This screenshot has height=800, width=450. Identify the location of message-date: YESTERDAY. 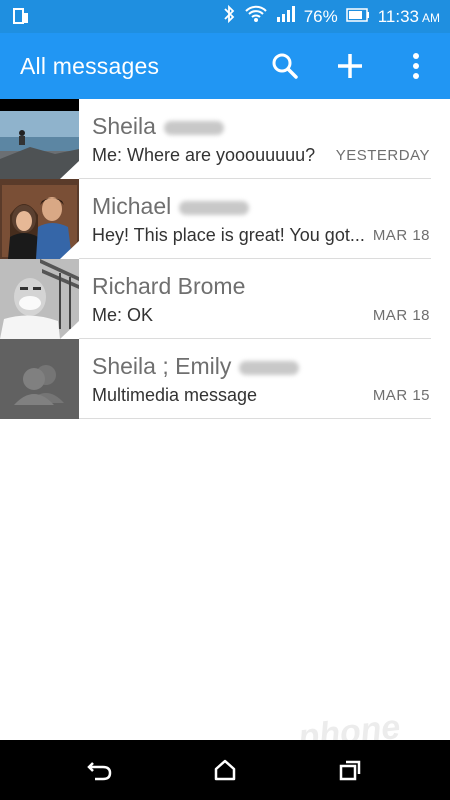
(382, 155).